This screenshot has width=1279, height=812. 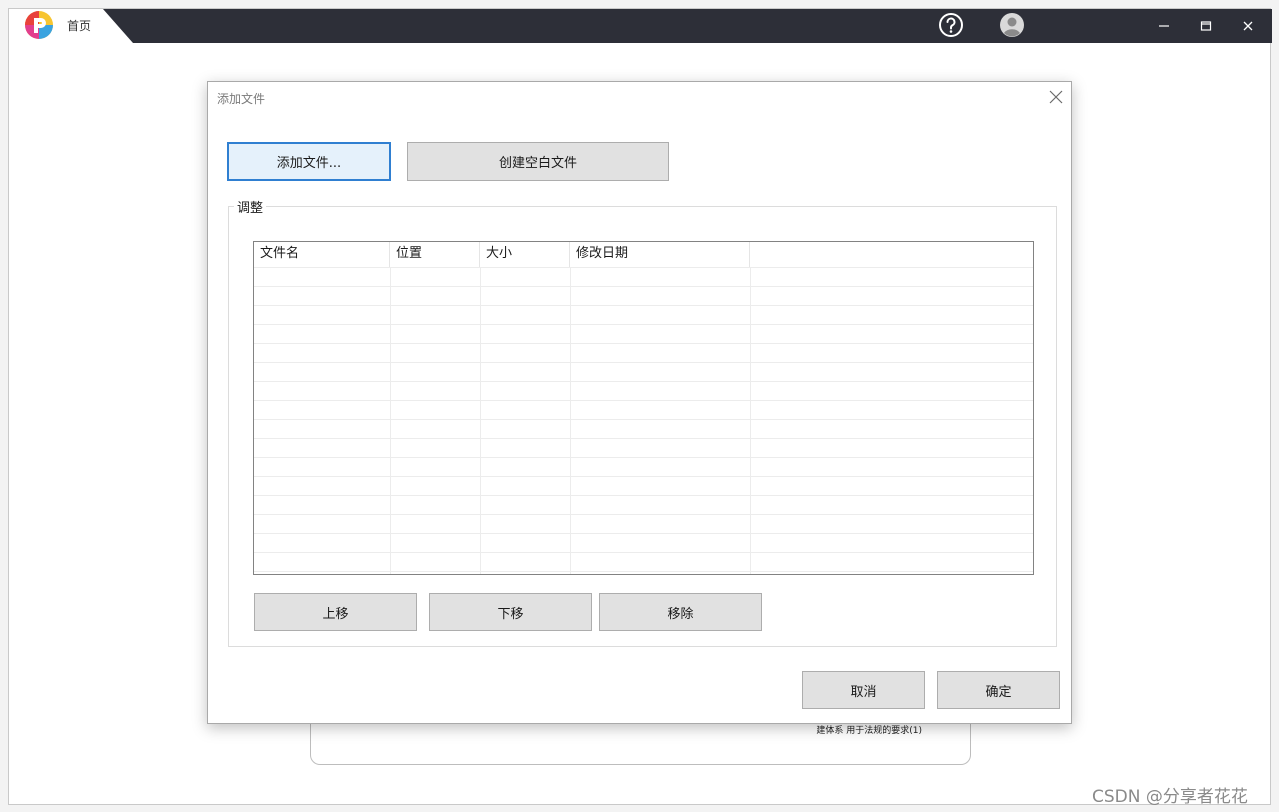 I want to click on column-header-location: 位置, so click(x=435, y=254).